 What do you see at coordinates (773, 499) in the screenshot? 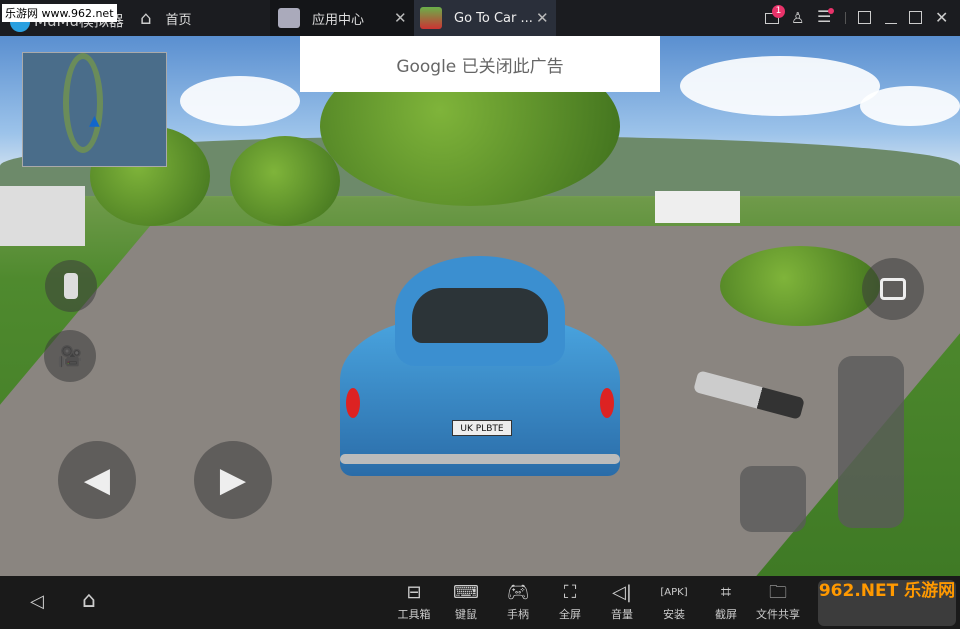
I see `brake-pedal` at bounding box center [773, 499].